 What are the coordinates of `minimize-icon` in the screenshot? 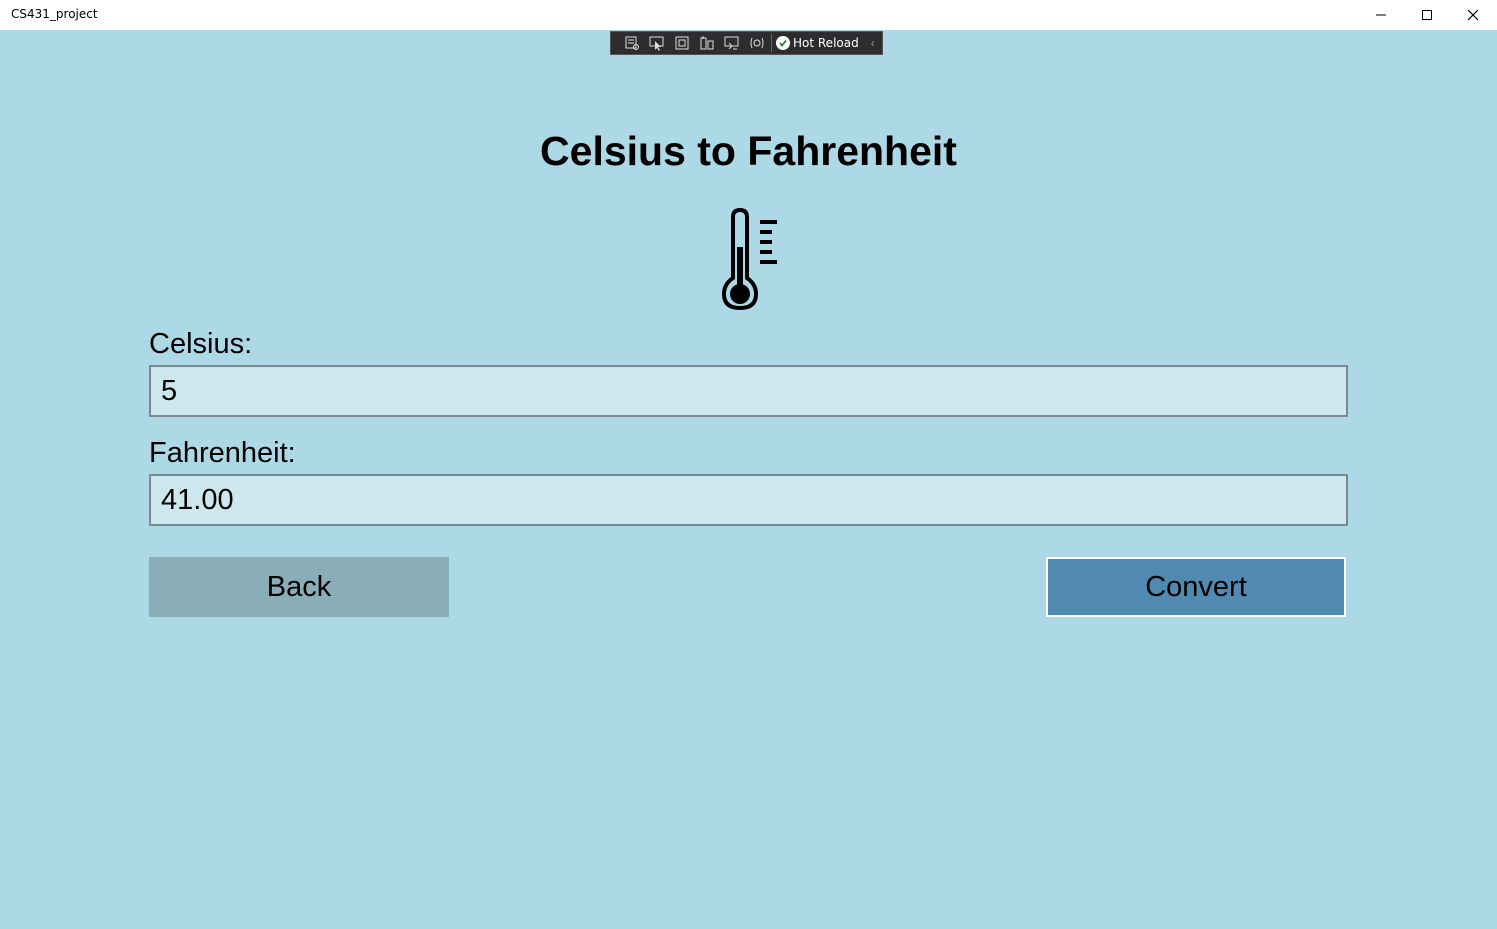 It's located at (1381, 15).